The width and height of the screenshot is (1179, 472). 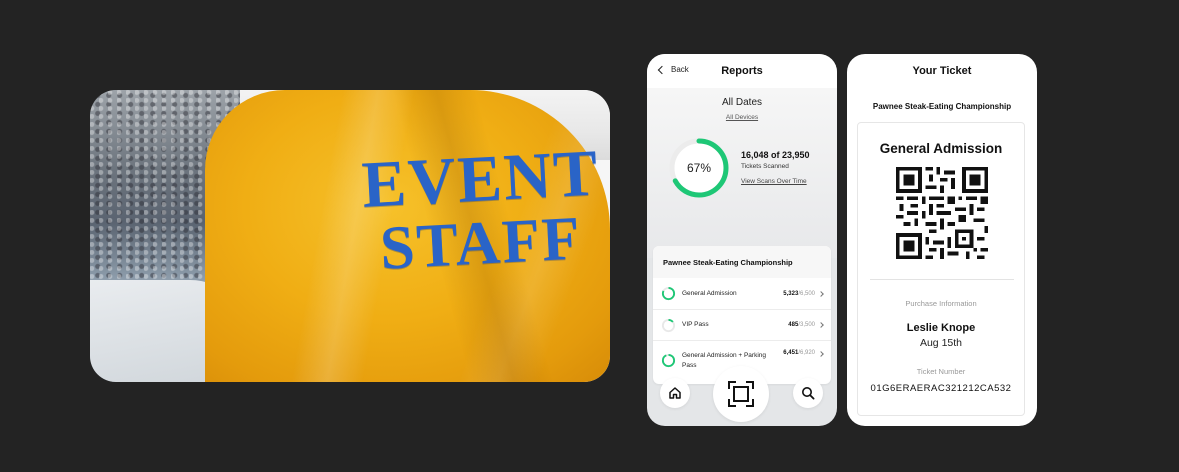 I want to click on back-label: Back, so click(x=680, y=69).